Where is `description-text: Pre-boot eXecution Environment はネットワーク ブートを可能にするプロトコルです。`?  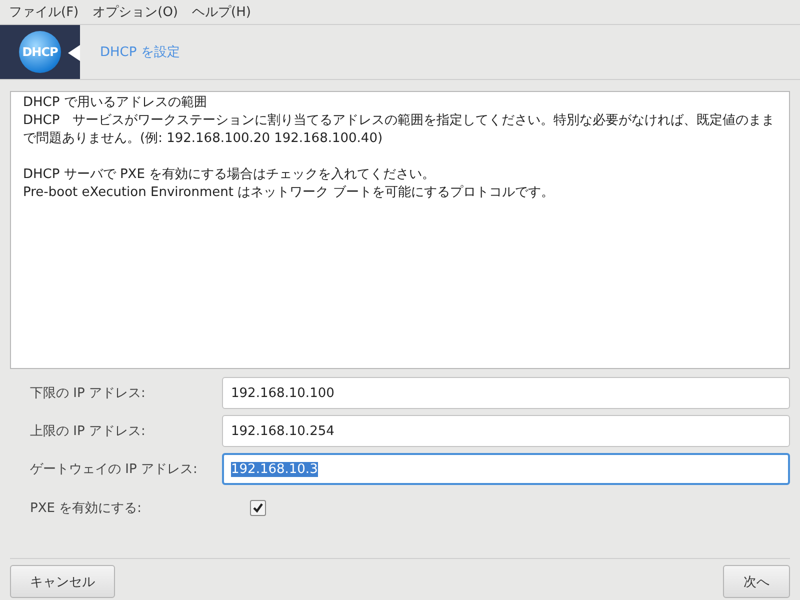 description-text: Pre-boot eXecution Environment はネットワーク ブートを可能にするプロトコルです。 is located at coordinates (289, 193).